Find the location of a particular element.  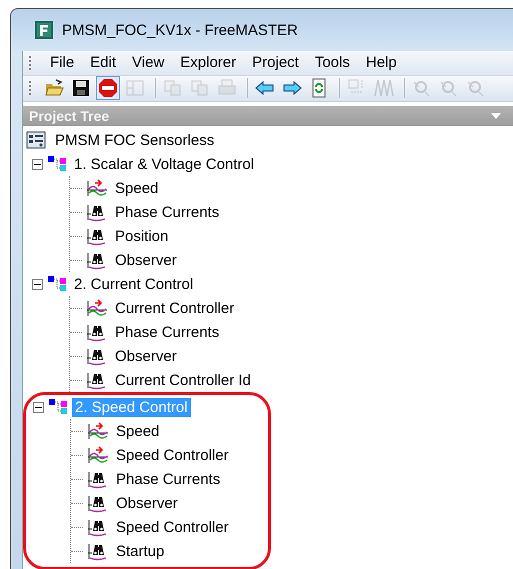

menu-item: Edit is located at coordinates (103, 63).